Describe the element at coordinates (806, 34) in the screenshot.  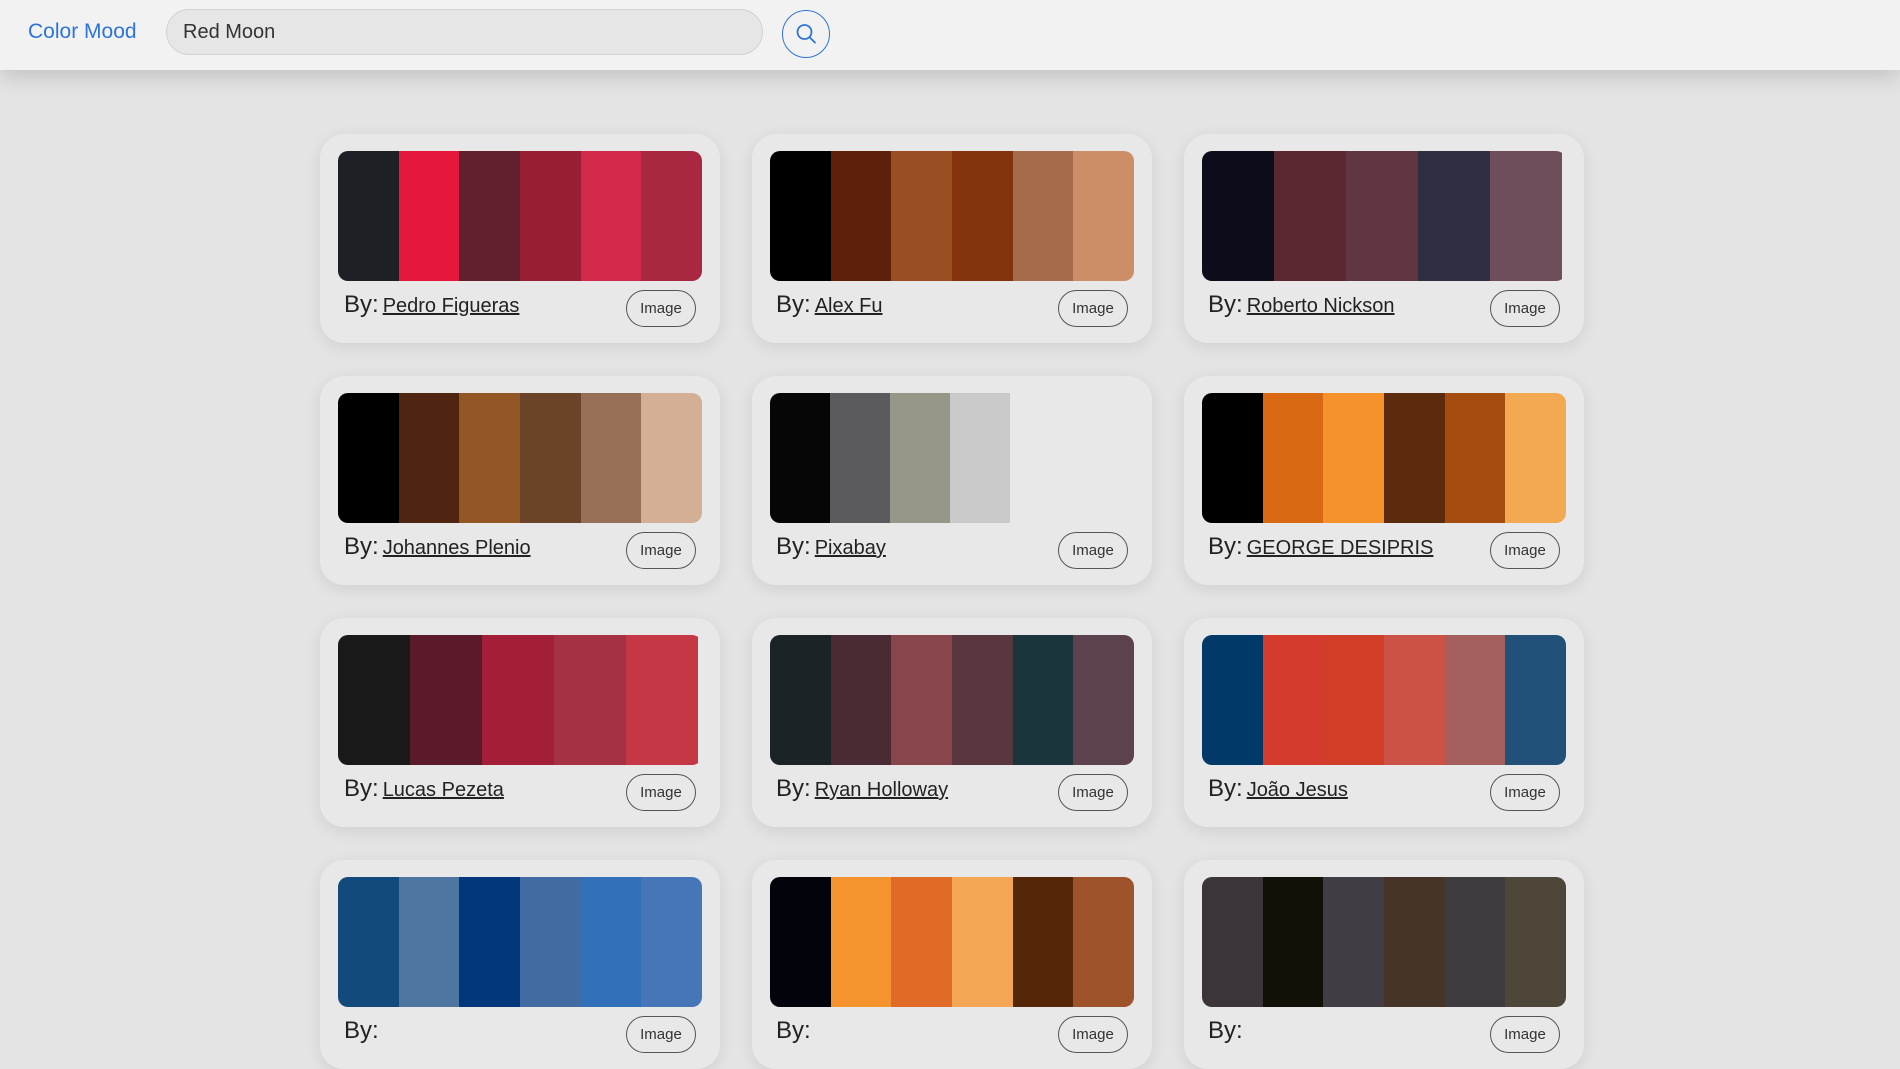
I see `search-button` at that location.